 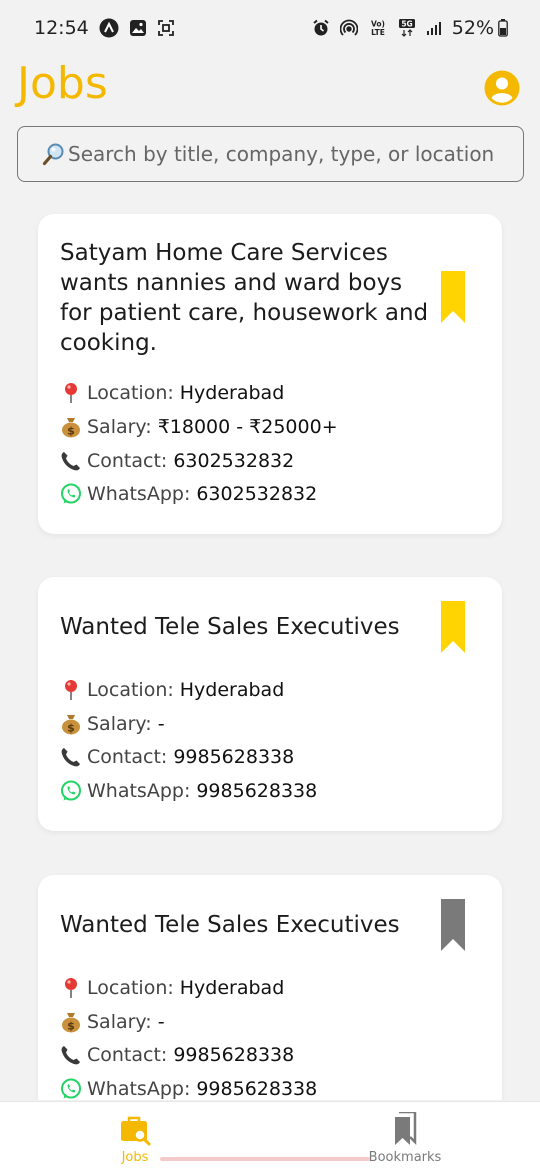 I want to click on alarm-icon, so click(x=321, y=28).